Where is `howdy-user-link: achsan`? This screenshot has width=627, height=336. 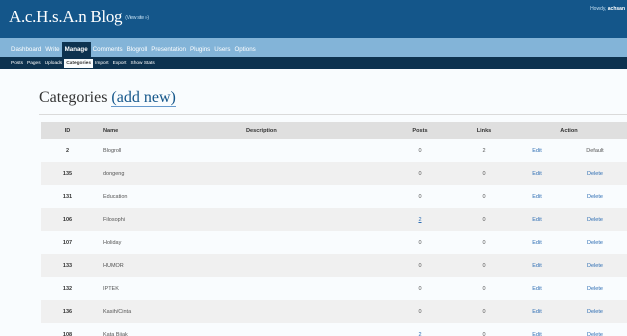
howdy-user-link: achsan is located at coordinates (616, 9).